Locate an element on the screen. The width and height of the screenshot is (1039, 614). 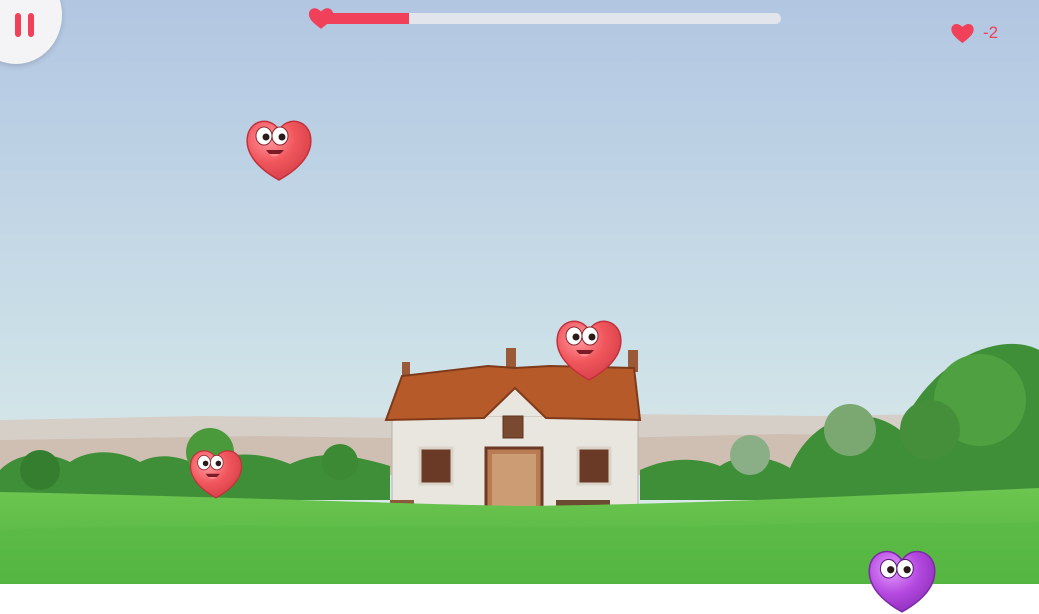
lives-counter: -2 is located at coordinates (974, 33).